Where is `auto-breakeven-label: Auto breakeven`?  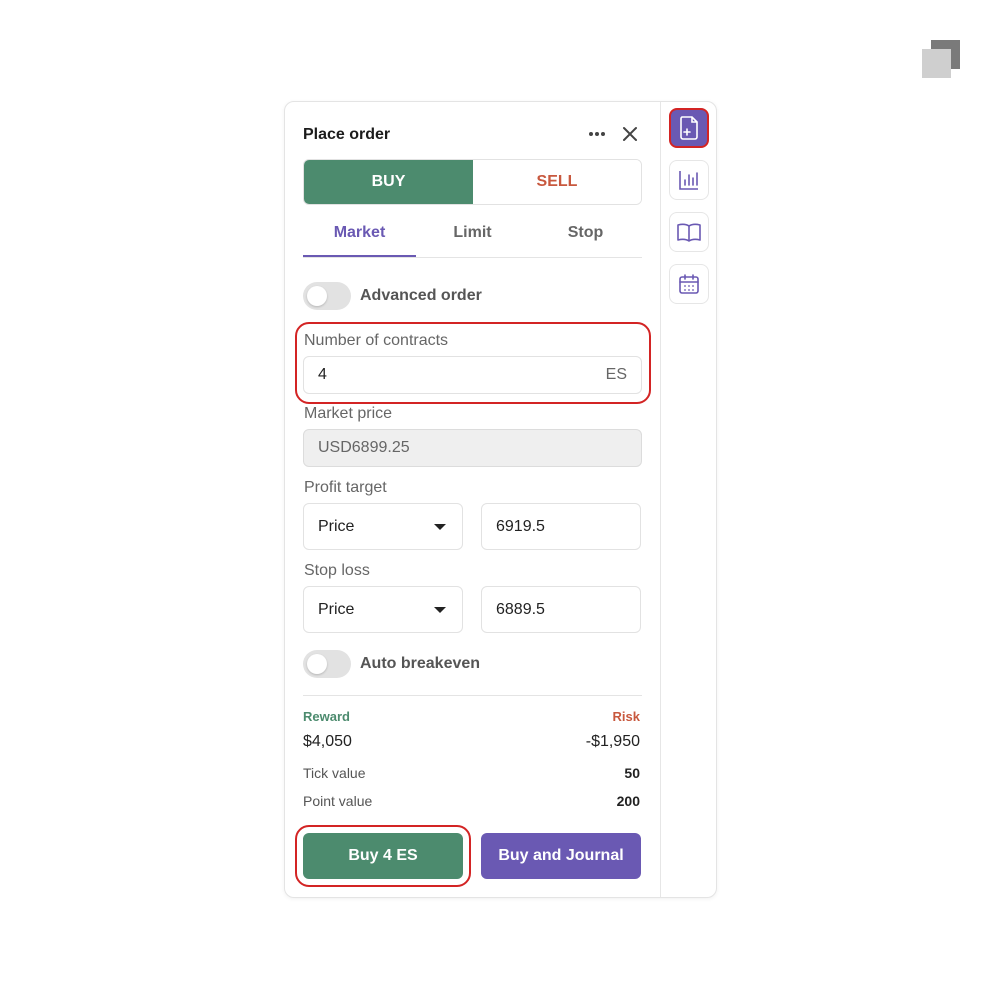
auto-breakeven-label: Auto breakeven is located at coordinates (420, 663).